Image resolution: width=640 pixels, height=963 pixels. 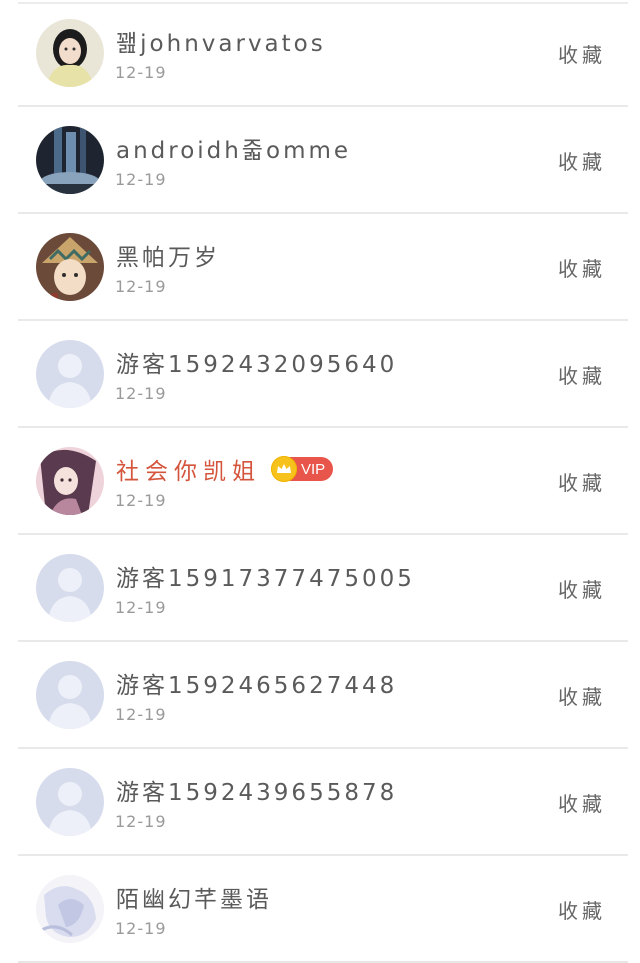 I want to click on user-name: androidh줇omme, so click(x=234, y=151).